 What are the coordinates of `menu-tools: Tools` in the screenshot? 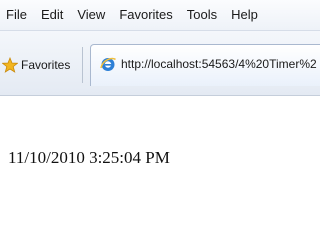 It's located at (202, 15).